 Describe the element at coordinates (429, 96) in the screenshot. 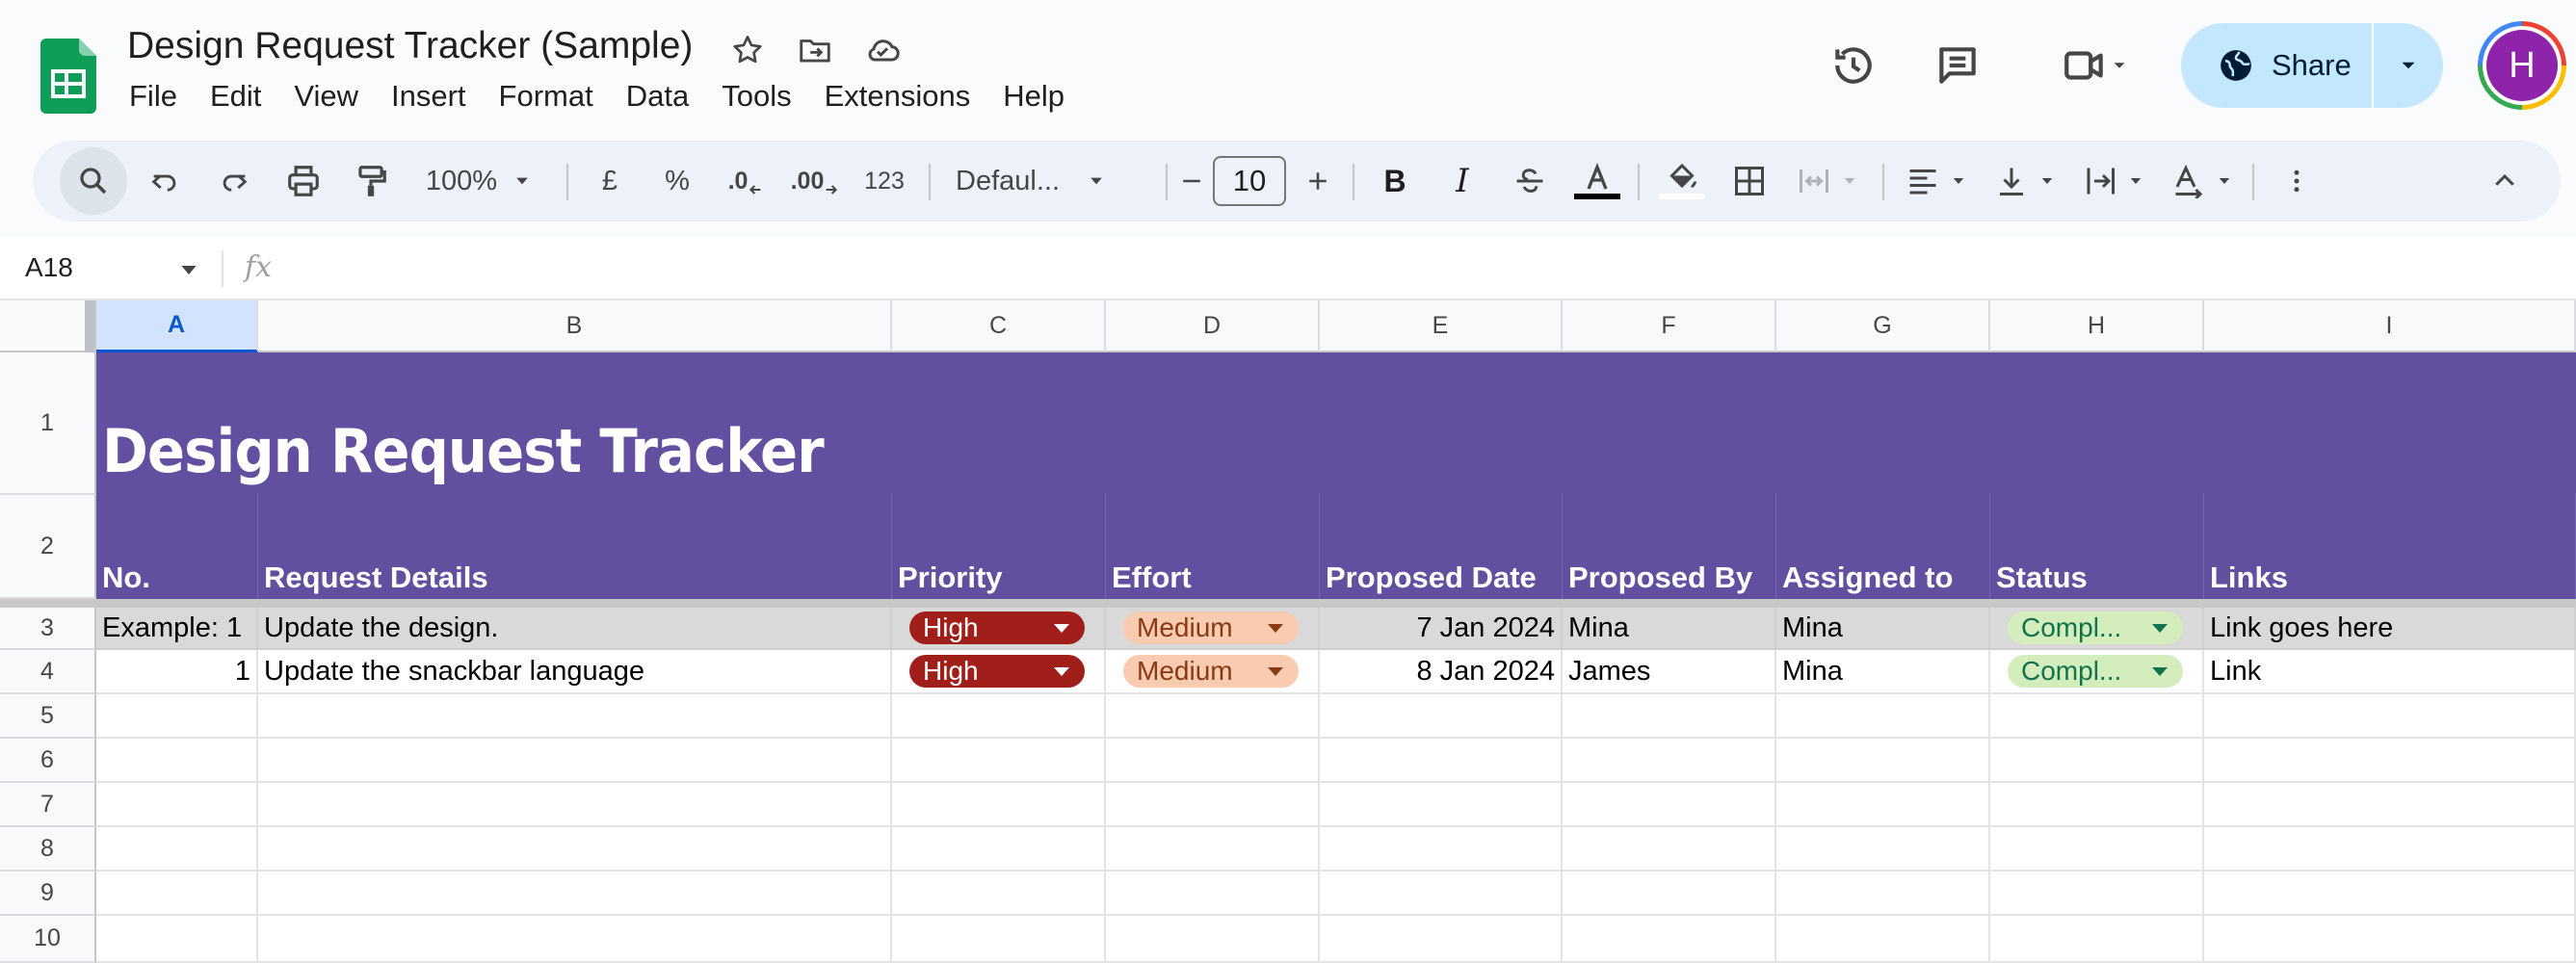

I see `menu-insert: Insert` at that location.